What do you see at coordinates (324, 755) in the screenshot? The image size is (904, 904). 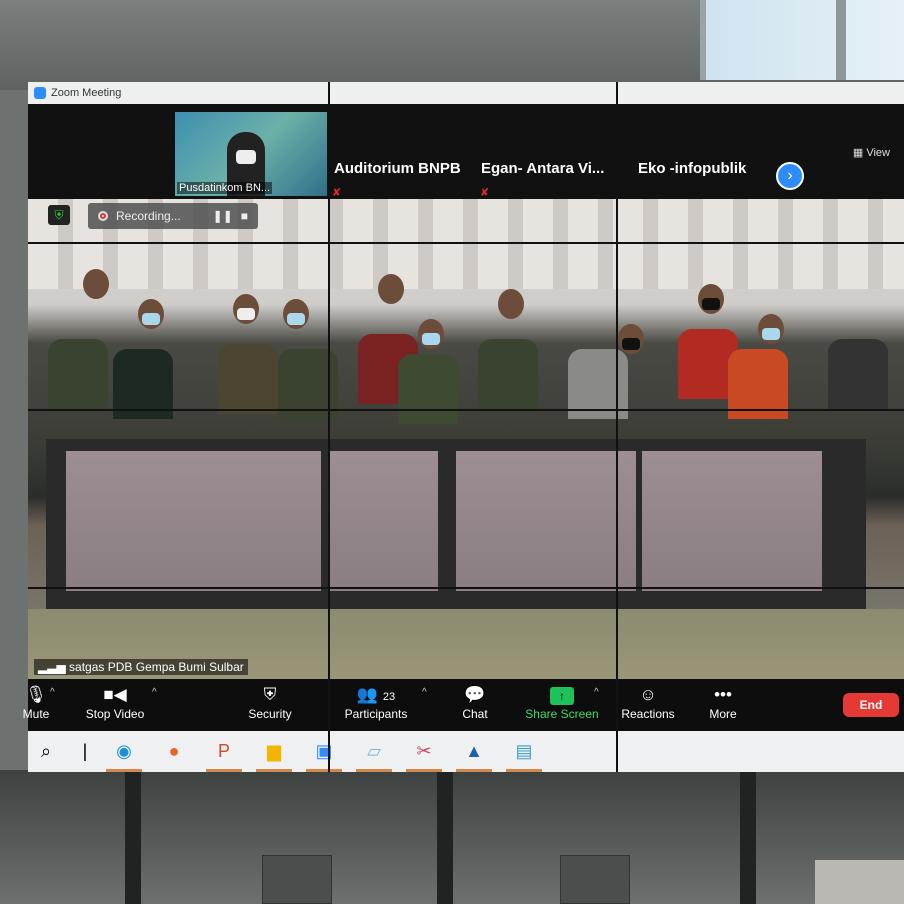 I see `zoom-icon: ▣` at bounding box center [324, 755].